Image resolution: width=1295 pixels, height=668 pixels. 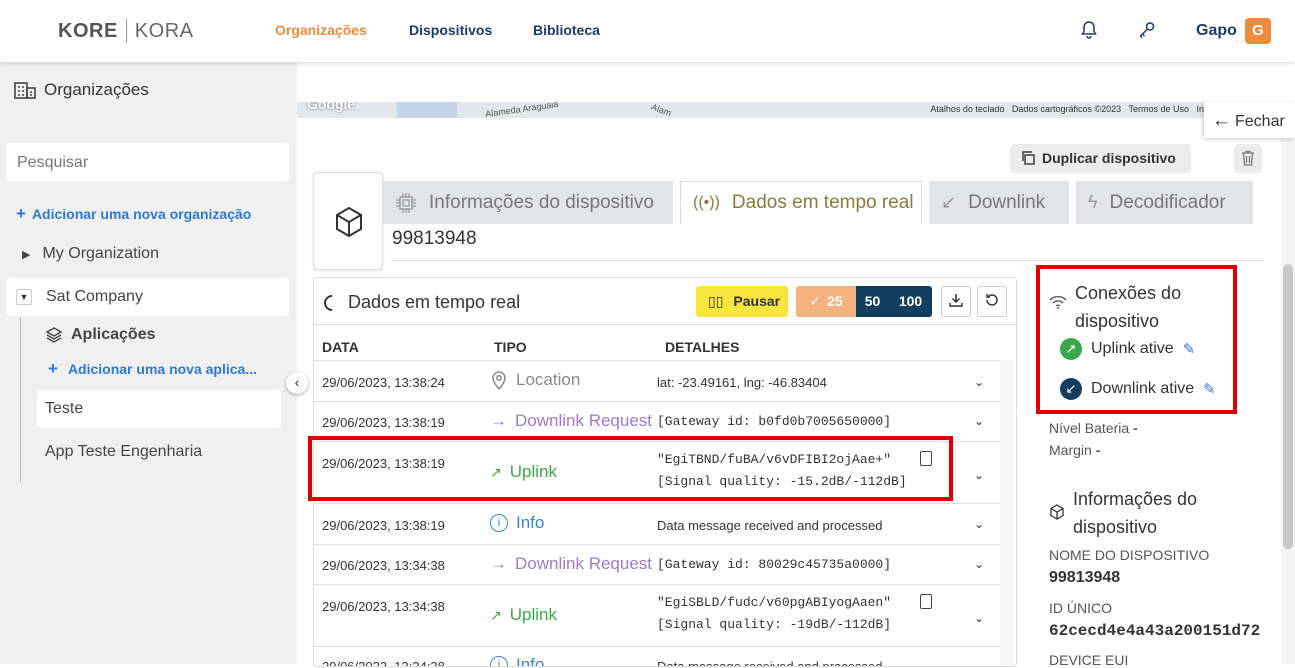 What do you see at coordinates (434, 302) in the screenshot?
I see `realtime-title-text: Dados em tempo real` at bounding box center [434, 302].